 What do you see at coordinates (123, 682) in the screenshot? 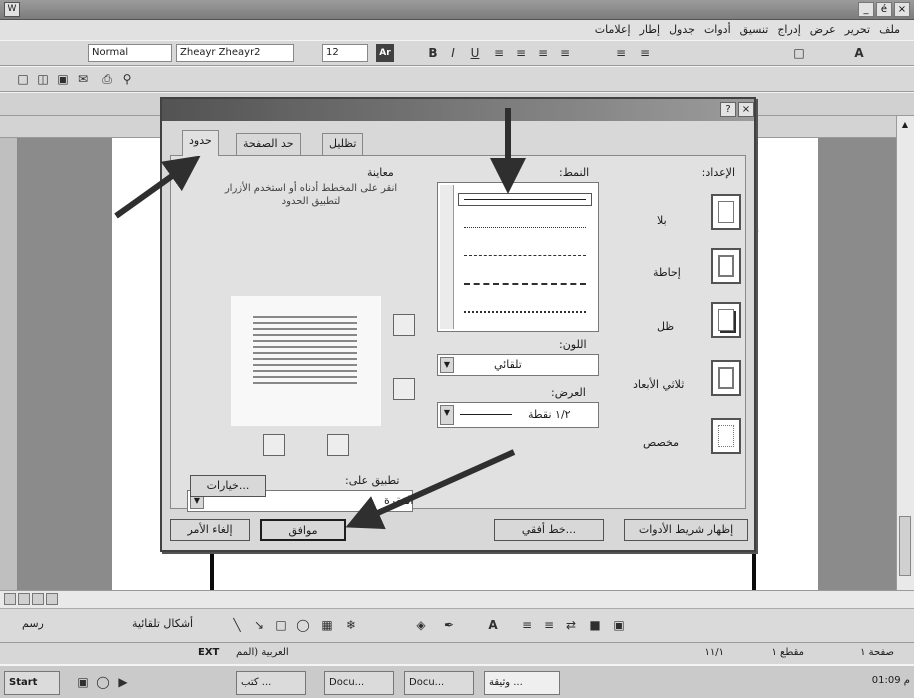
I see `media-icon: ▶` at bounding box center [123, 682].